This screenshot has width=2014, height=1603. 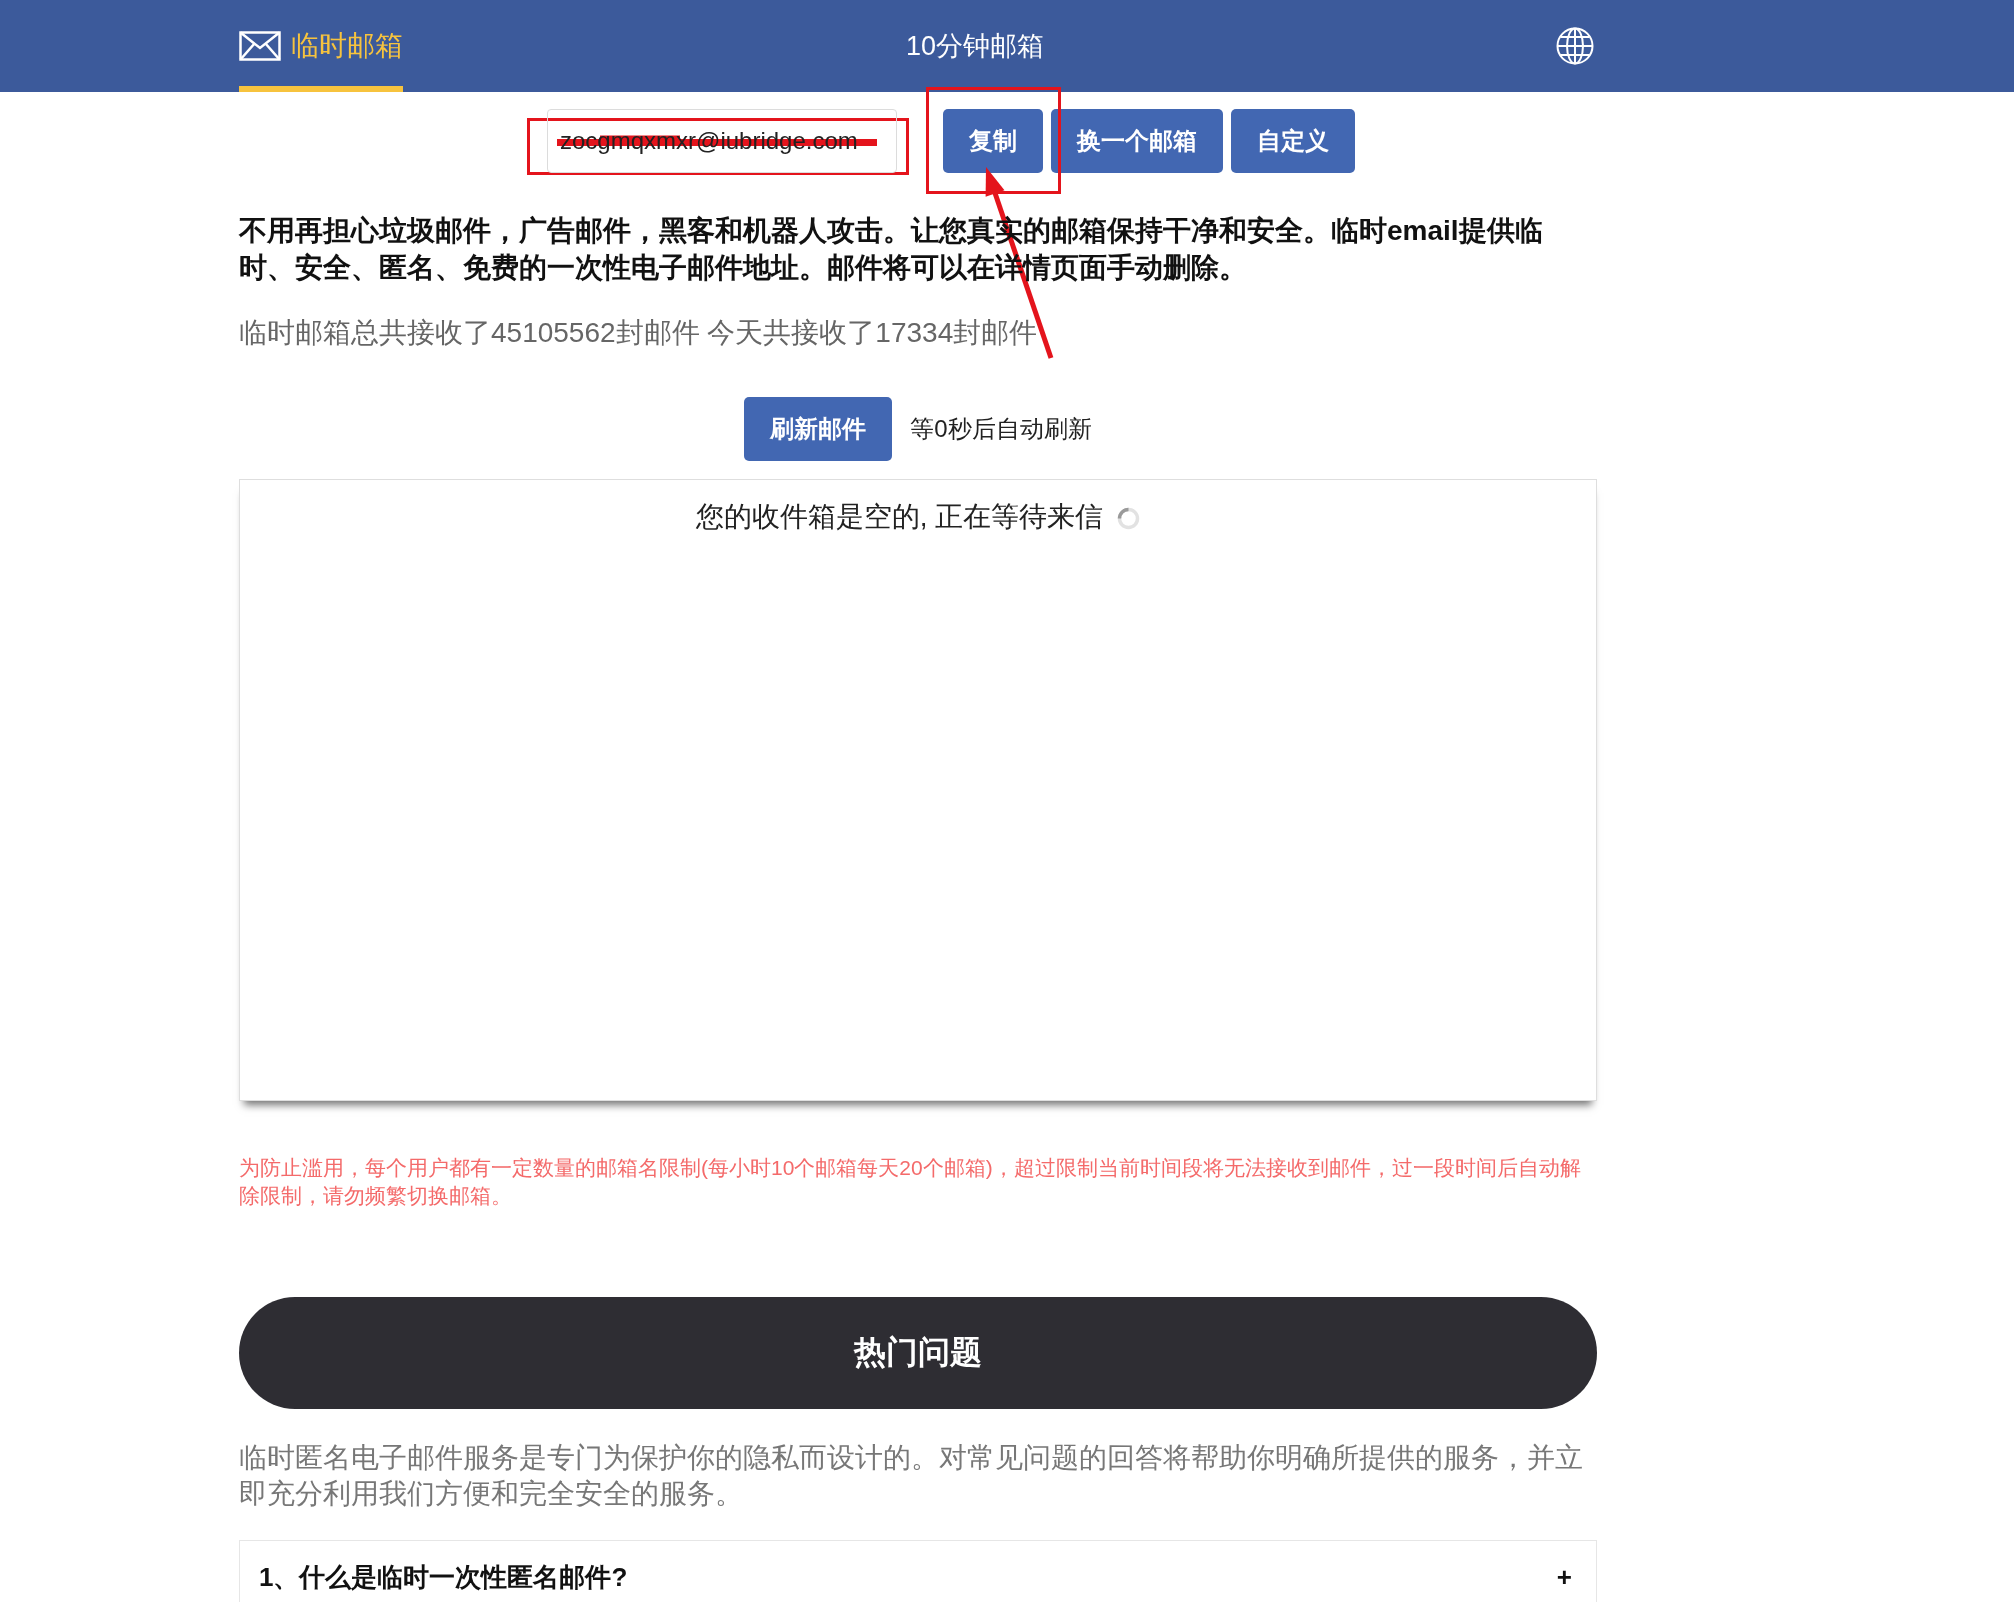 I want to click on limit-notice: 为防止滥用，每个用户都有一定数量的邮箱名限制(每小时10个邮箱每天20个邮箱)，超过限制当前时间段将无法接收到邮件，过一段时间后自动解除限制，请勿频繁切换邮箱。, so click(x=910, y=1182).